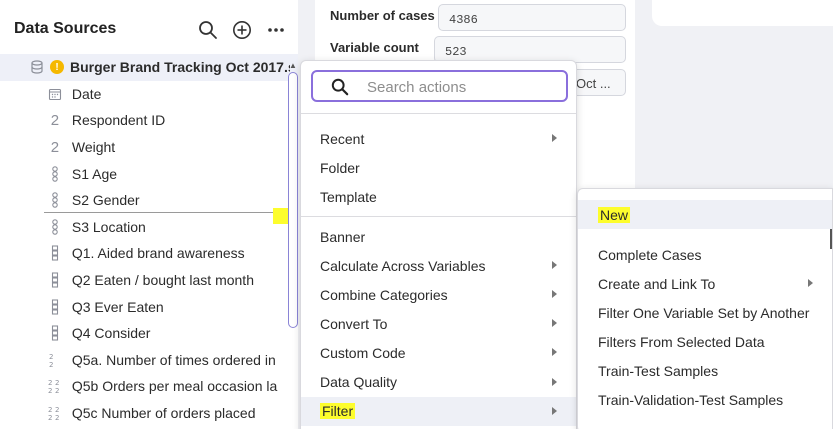 The image size is (833, 429). What do you see at coordinates (149, 227) in the screenshot?
I see `variable-item-s3-location: S3 Location` at bounding box center [149, 227].